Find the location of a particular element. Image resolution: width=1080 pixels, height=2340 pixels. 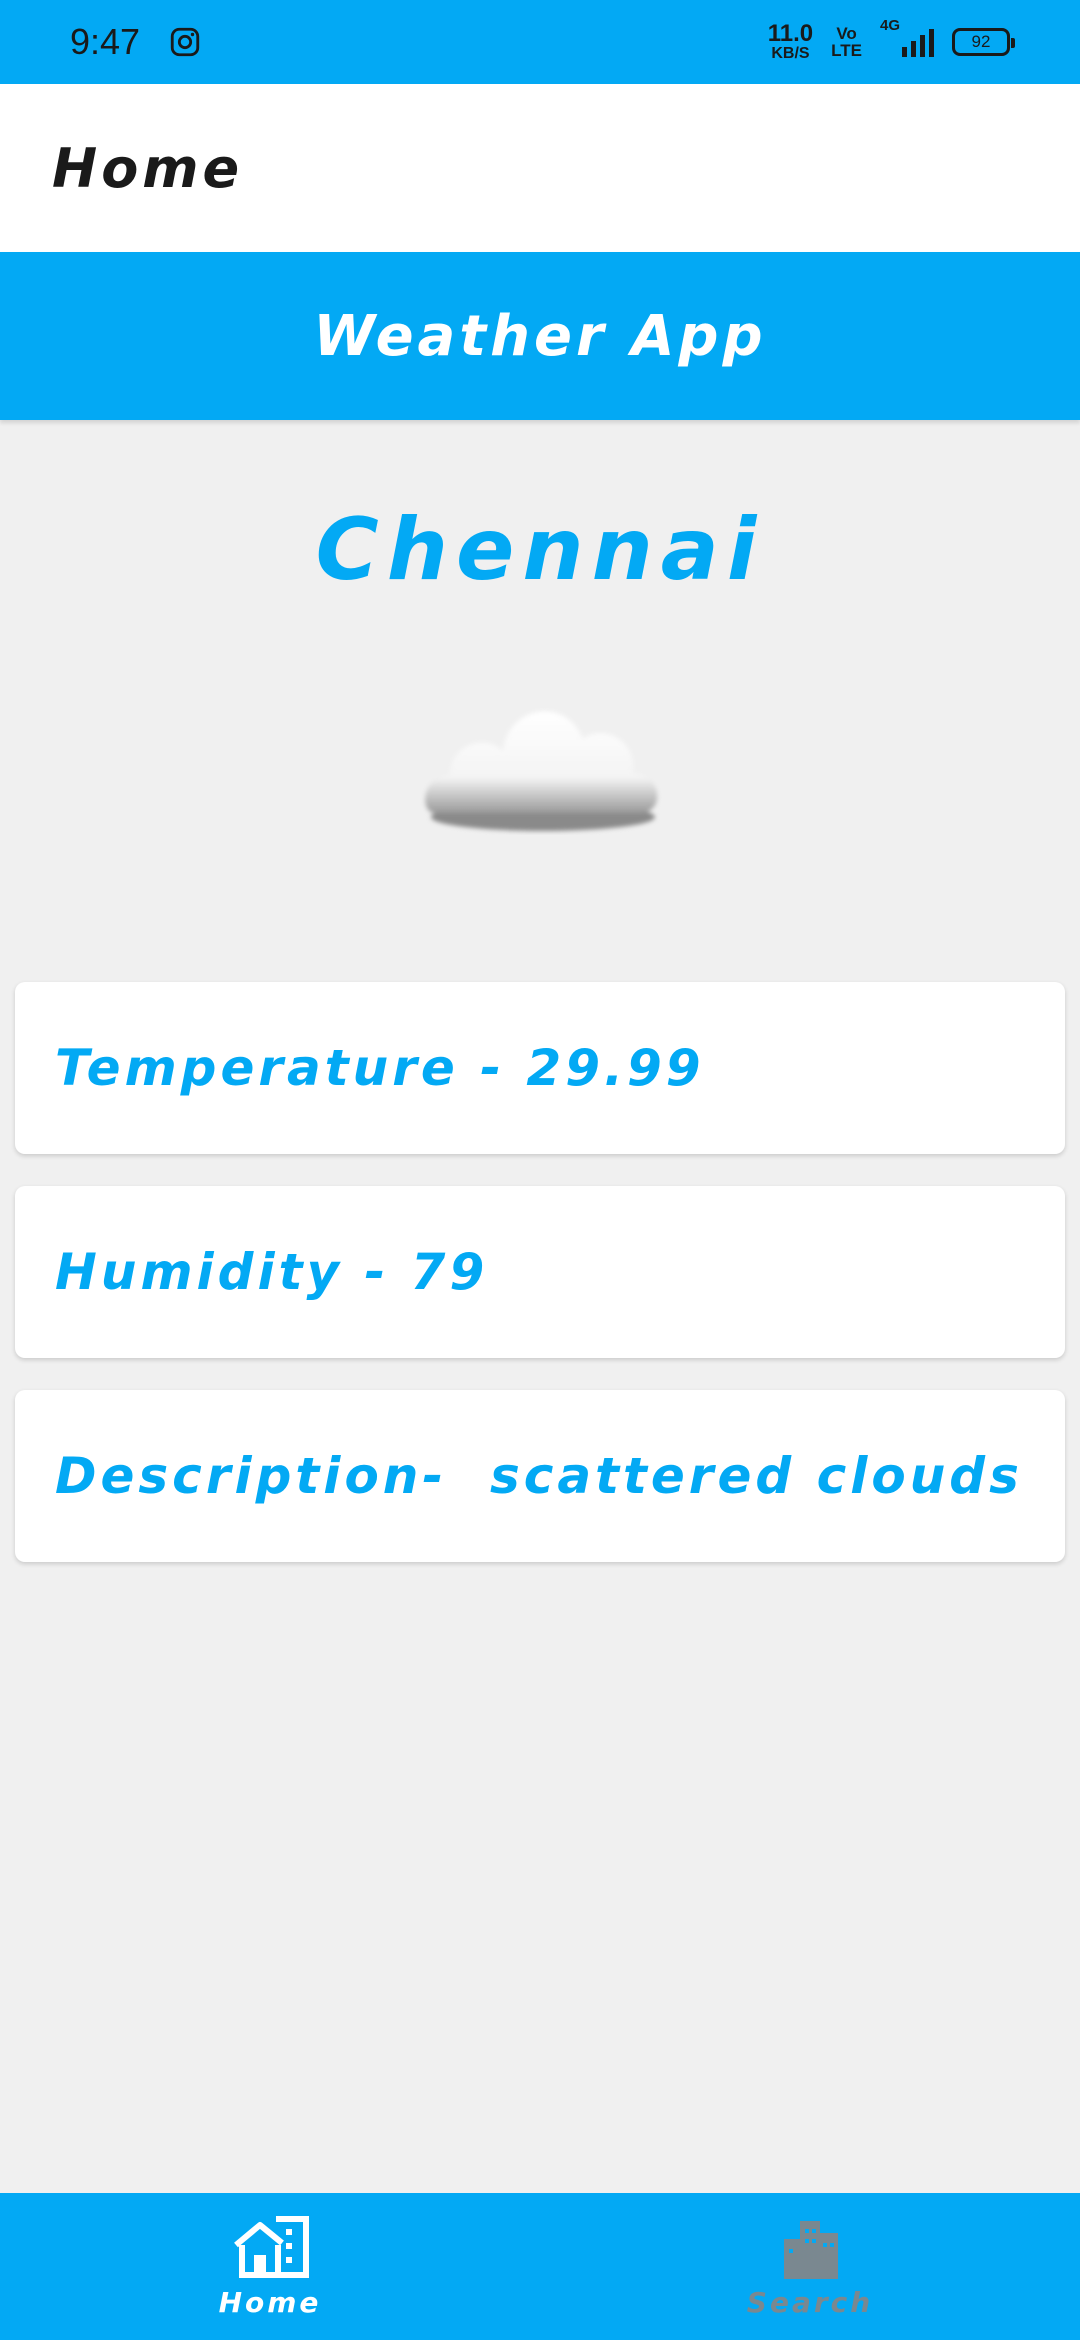

status-indicators: 11.0 KB/S Vo LTE 4G 92 is located at coordinates (891, 39).